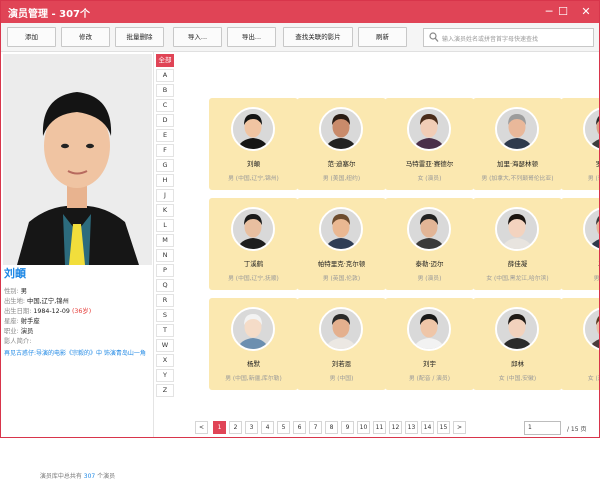  Describe the element at coordinates (517, 279) in the screenshot. I see `actor-card-desc: 女 (中国,黑龙江,哈尔滨)` at that location.